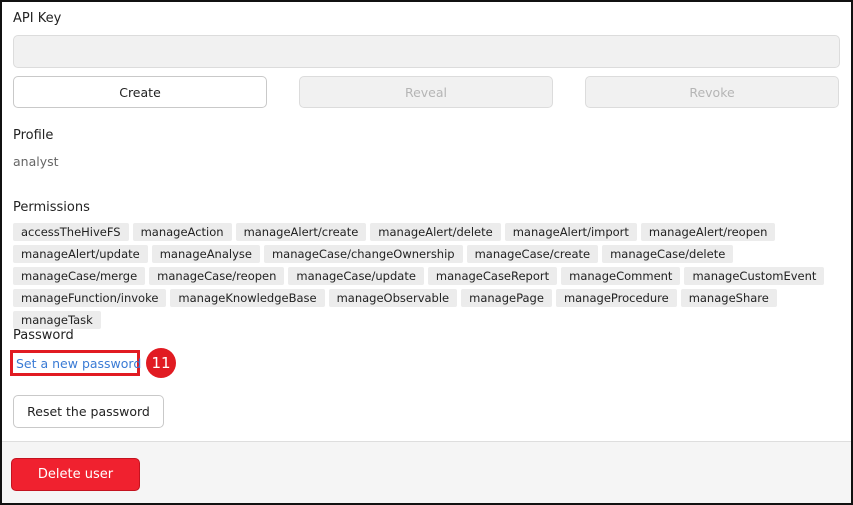 This screenshot has height=505, width=853. I want to click on permission-tag: manageAction, so click(182, 232).